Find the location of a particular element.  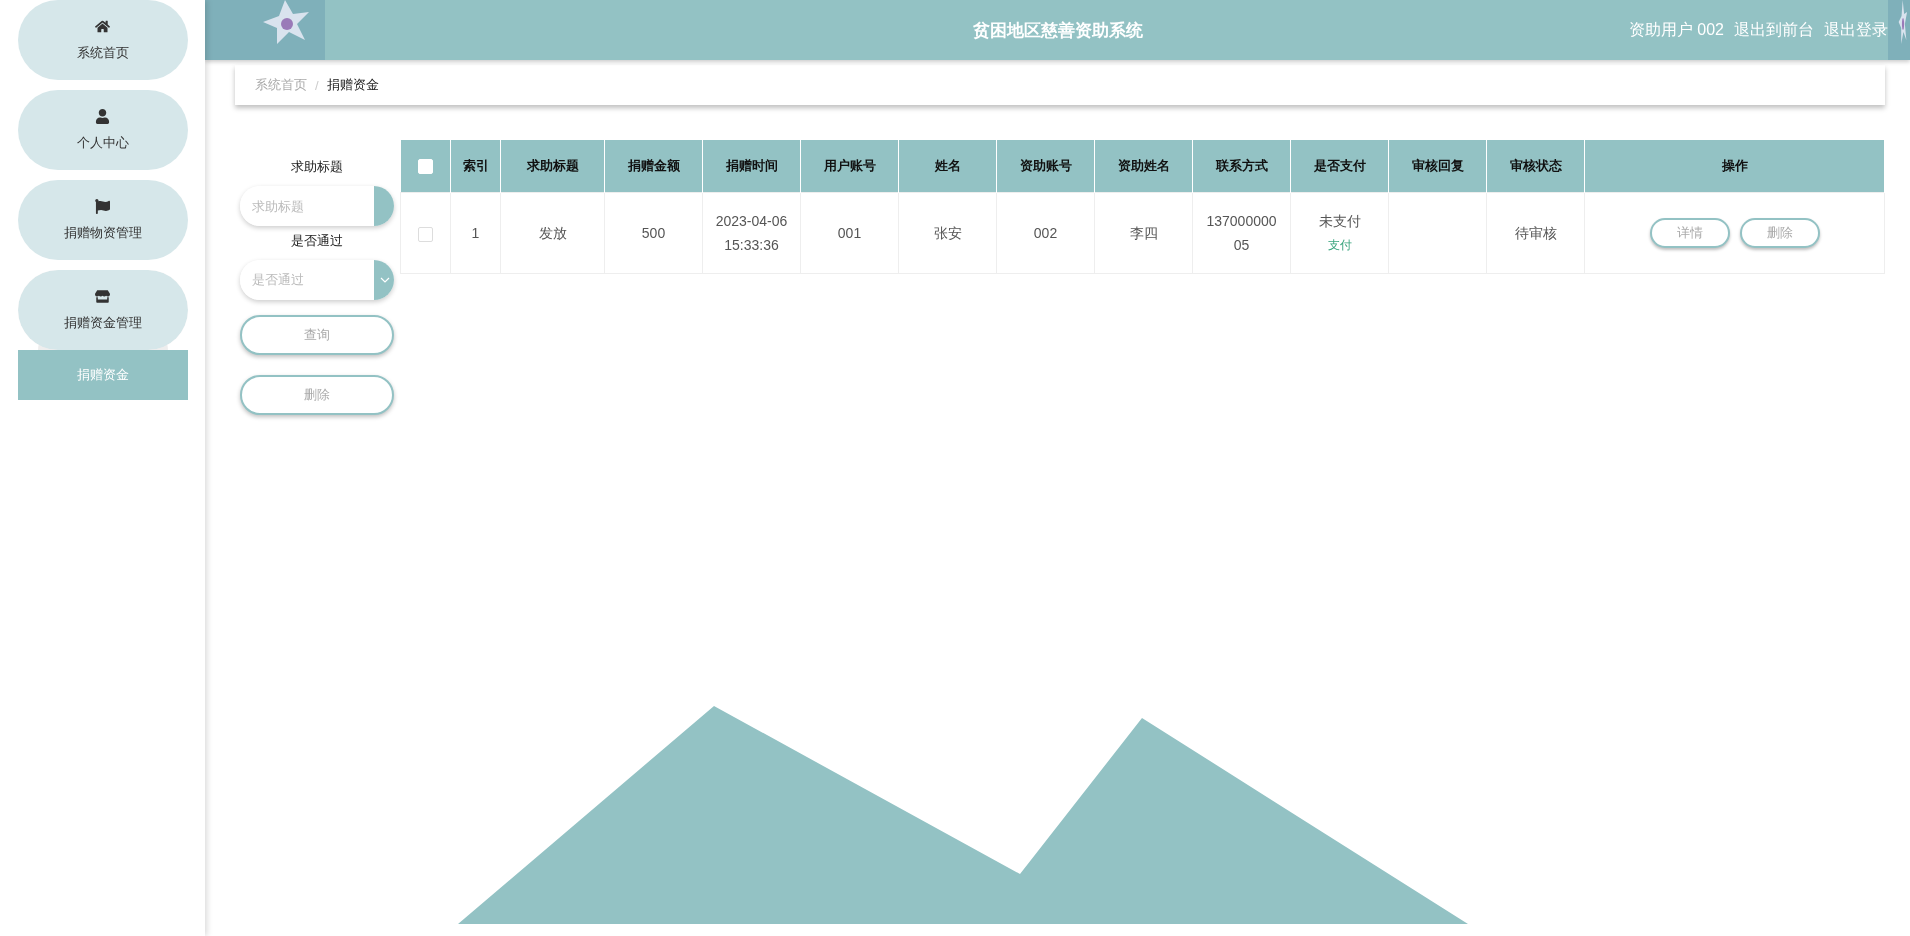

breadcrumb-link: 捐赠资金 is located at coordinates (352, 85).